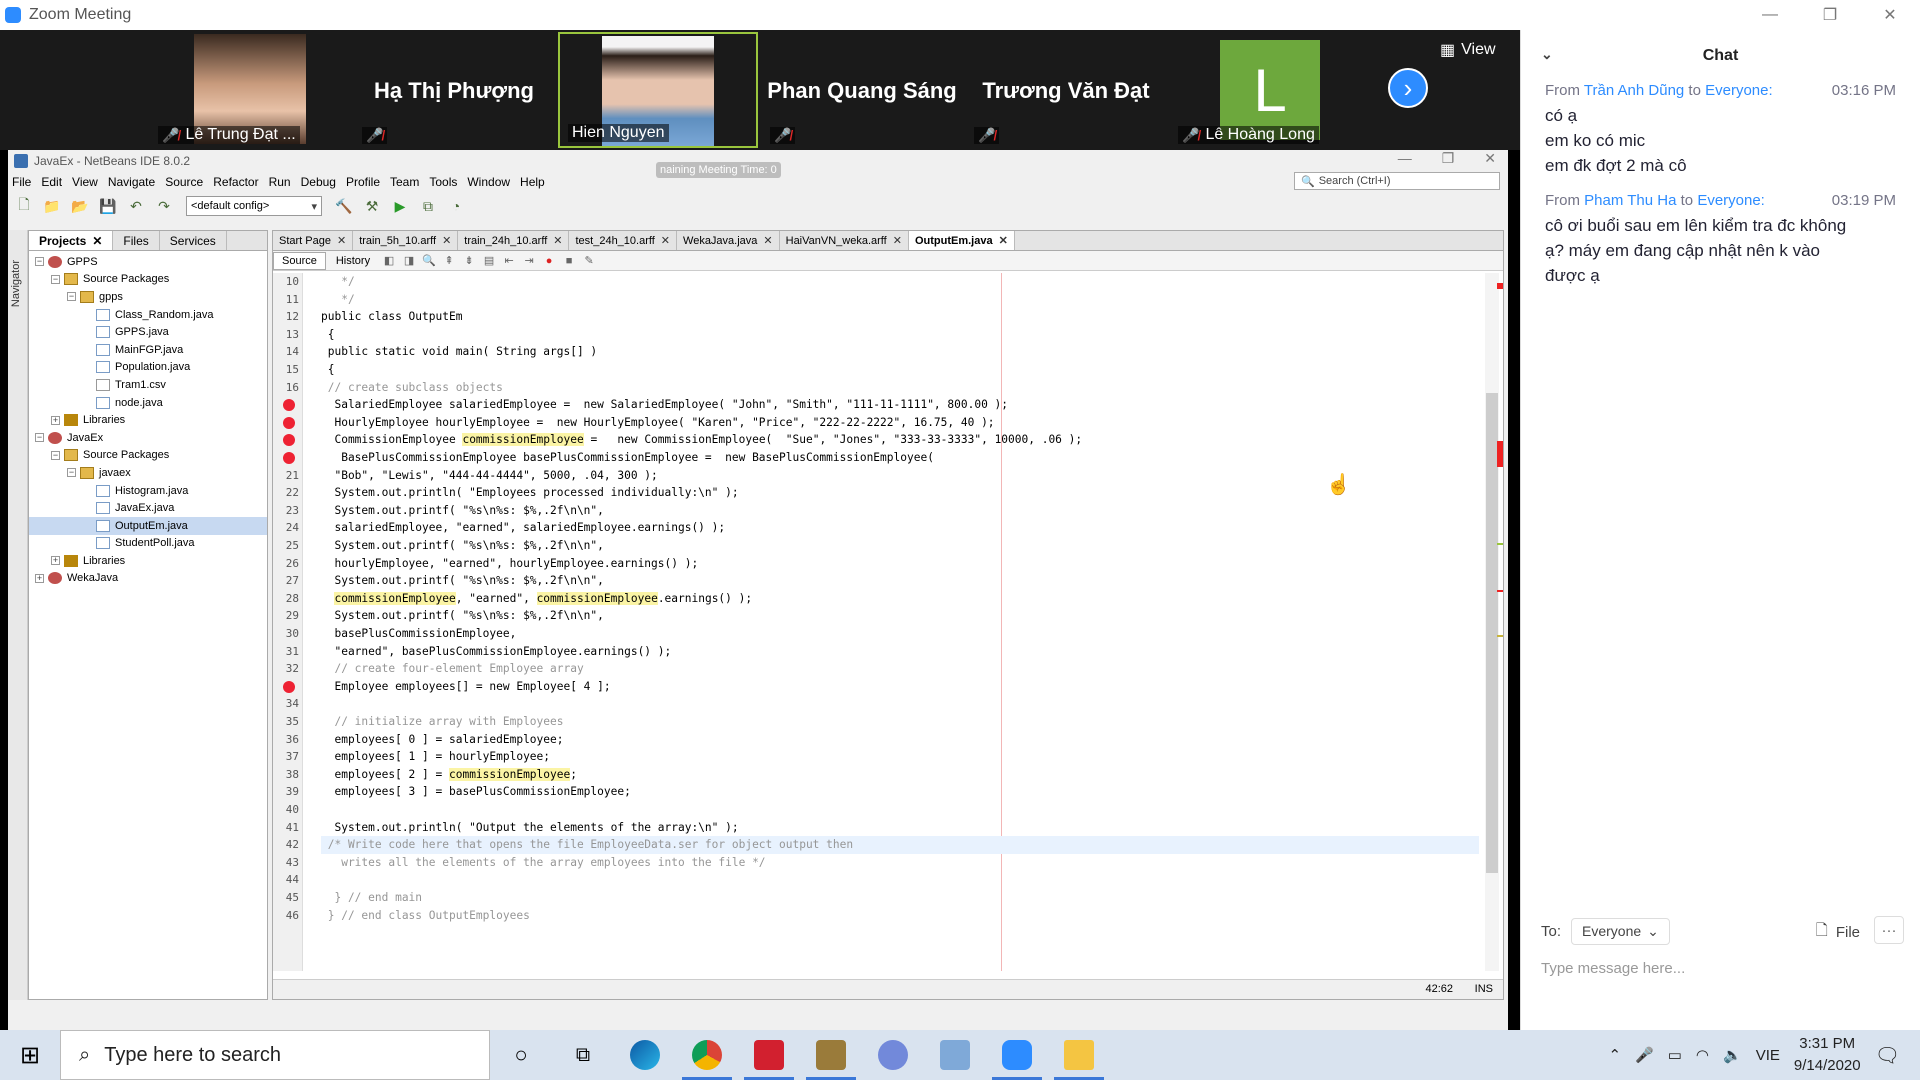  Describe the element at coordinates (400, 206) in the screenshot. I see `run-icon: ▶` at that location.